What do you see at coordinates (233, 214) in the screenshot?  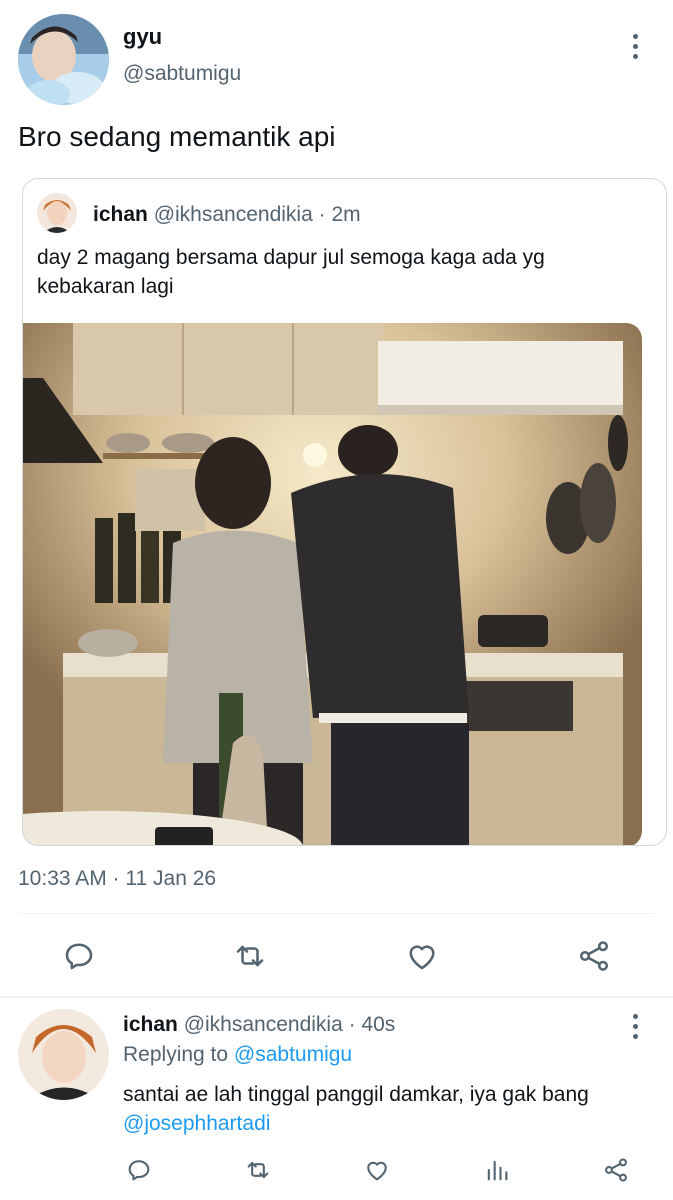 I see `quoted-author-handle: @ikhsancendikia` at bounding box center [233, 214].